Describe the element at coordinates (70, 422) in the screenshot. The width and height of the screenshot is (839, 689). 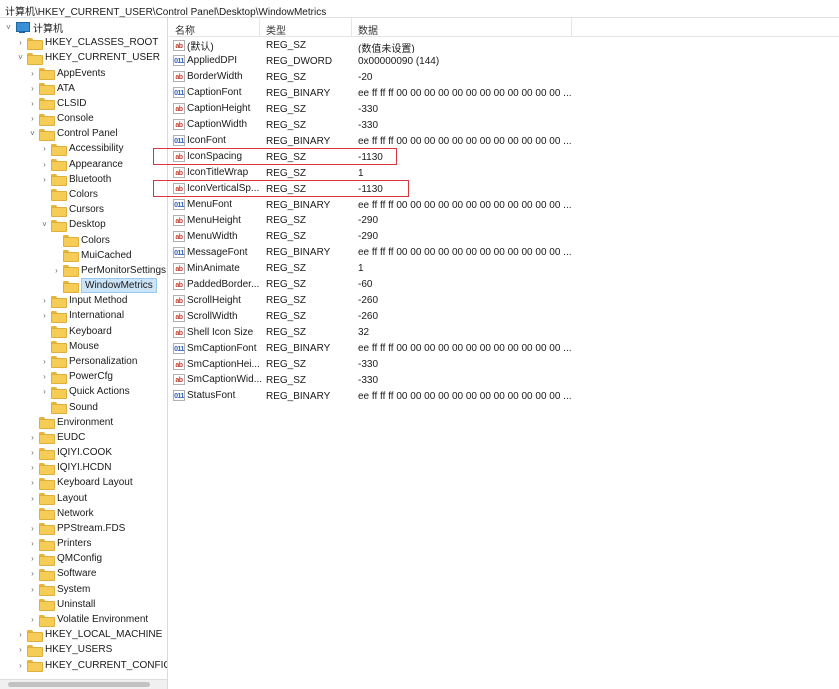
I see `tree-item: Environment` at that location.